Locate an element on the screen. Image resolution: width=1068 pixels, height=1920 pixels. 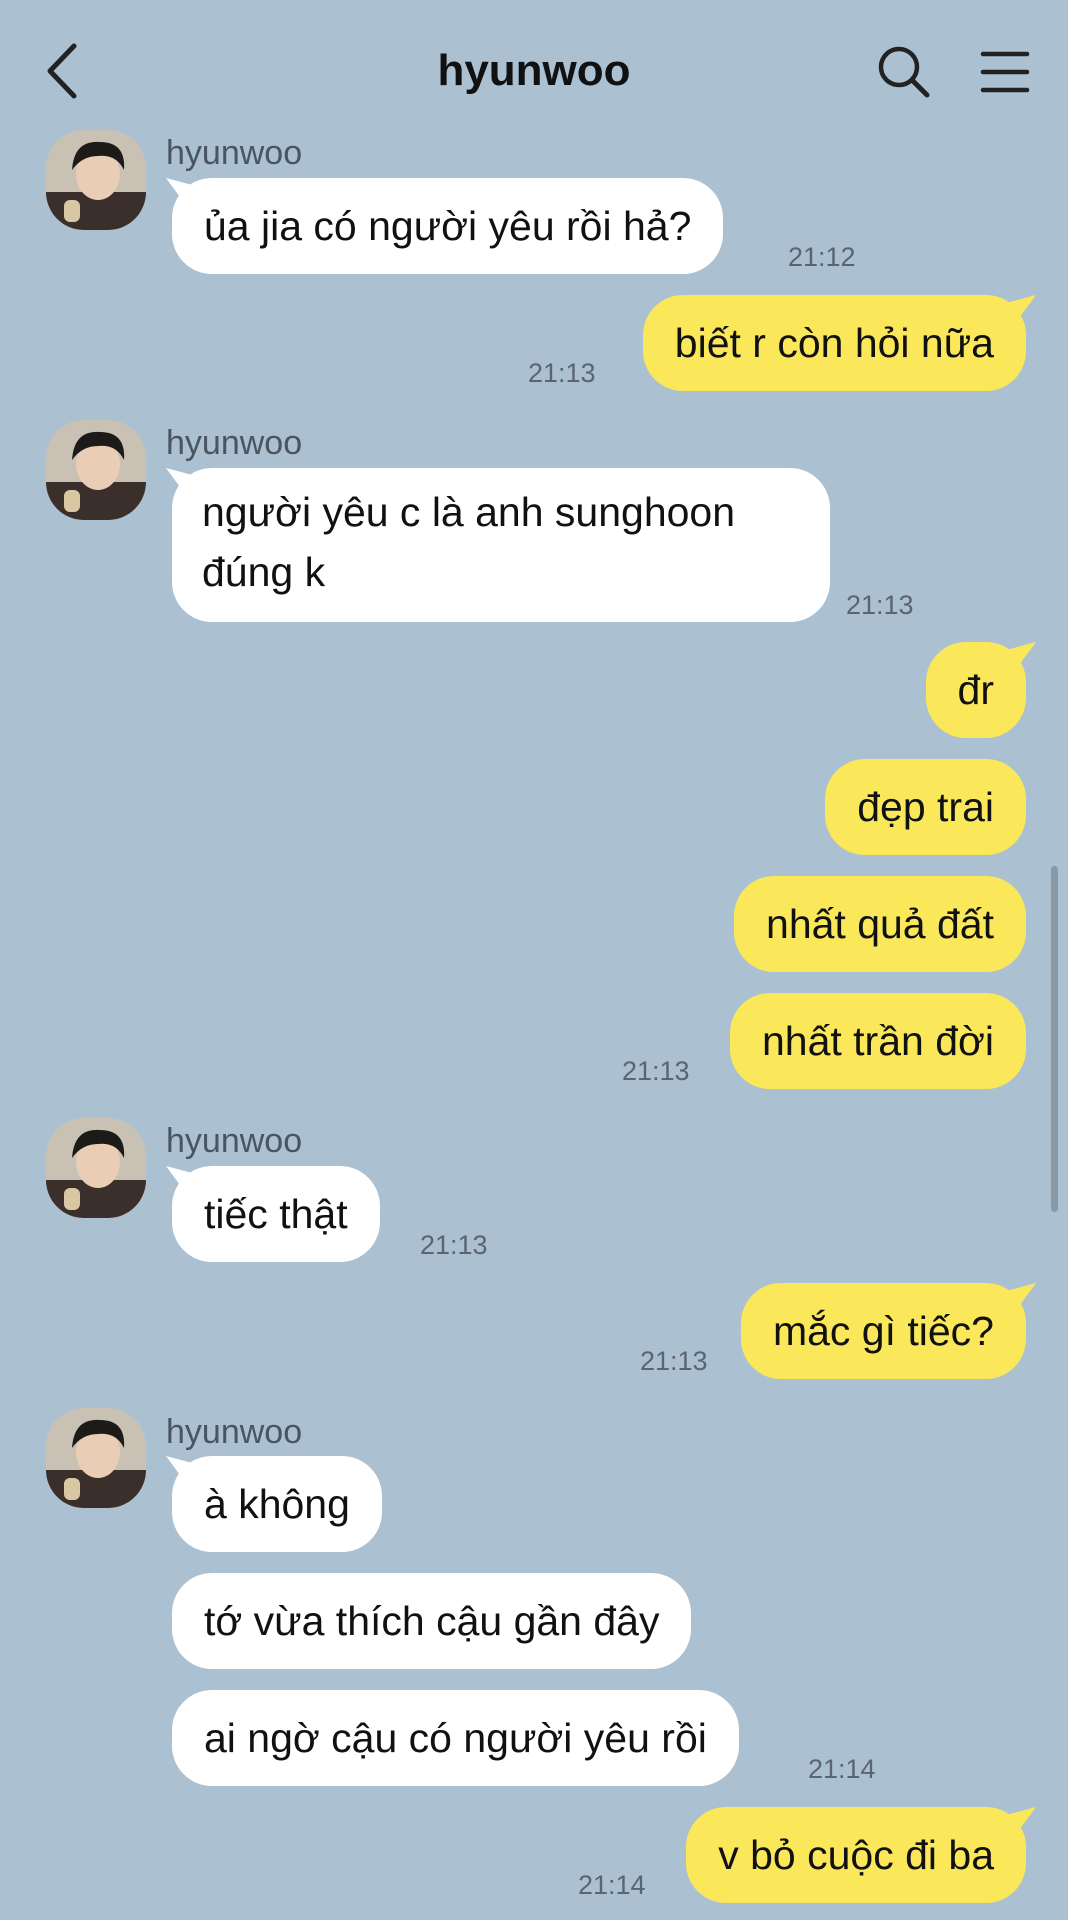
outgoing-message-bubble: nhất quả đất is located at coordinates (880, 924).